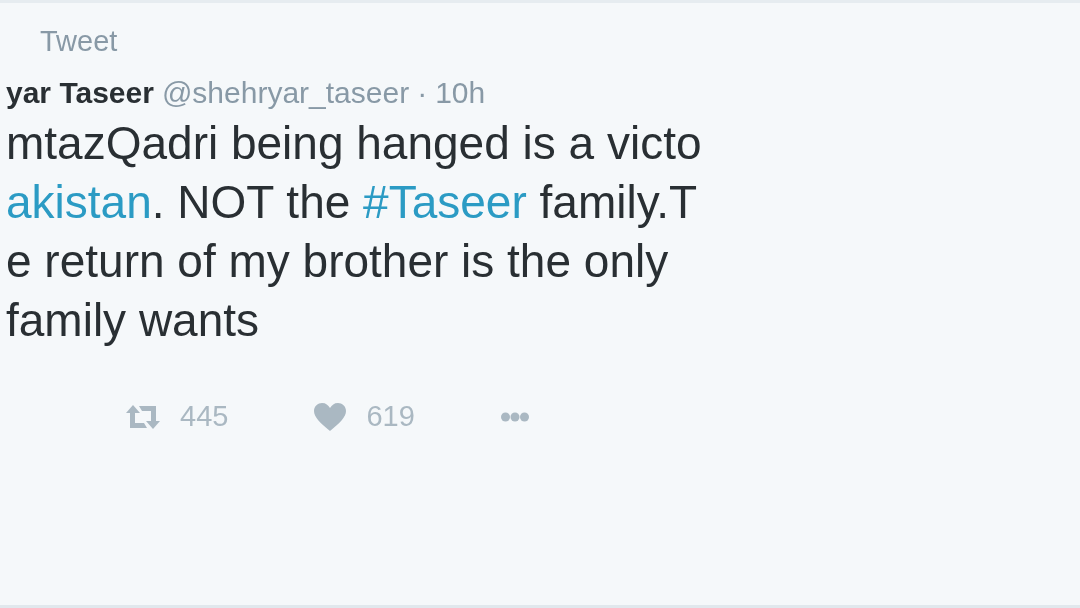 The width and height of the screenshot is (1080, 608). I want to click on tweet-text: family wants, so click(133, 320).